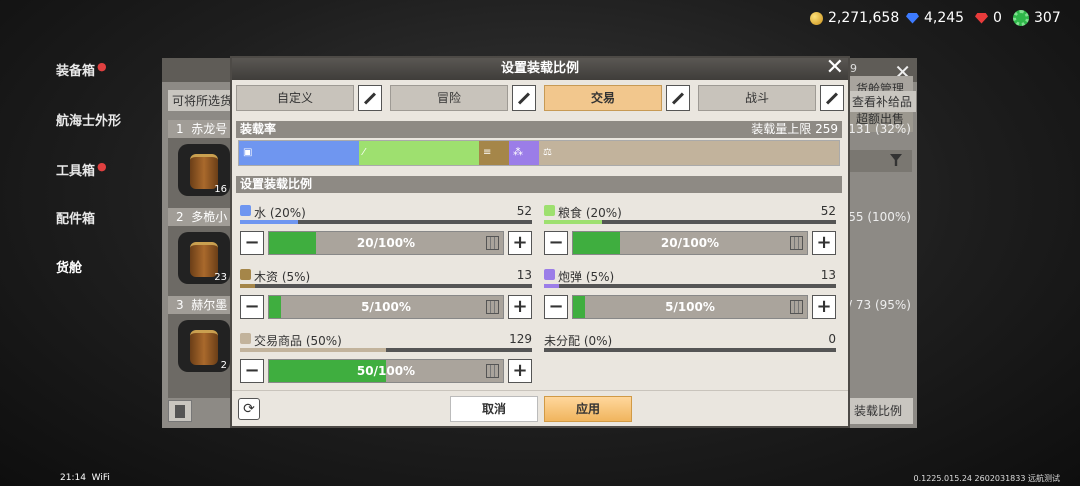 The width and height of the screenshot is (1080, 486). What do you see at coordinates (912, 18) in the screenshot?
I see `blue-gem-icon` at bounding box center [912, 18].